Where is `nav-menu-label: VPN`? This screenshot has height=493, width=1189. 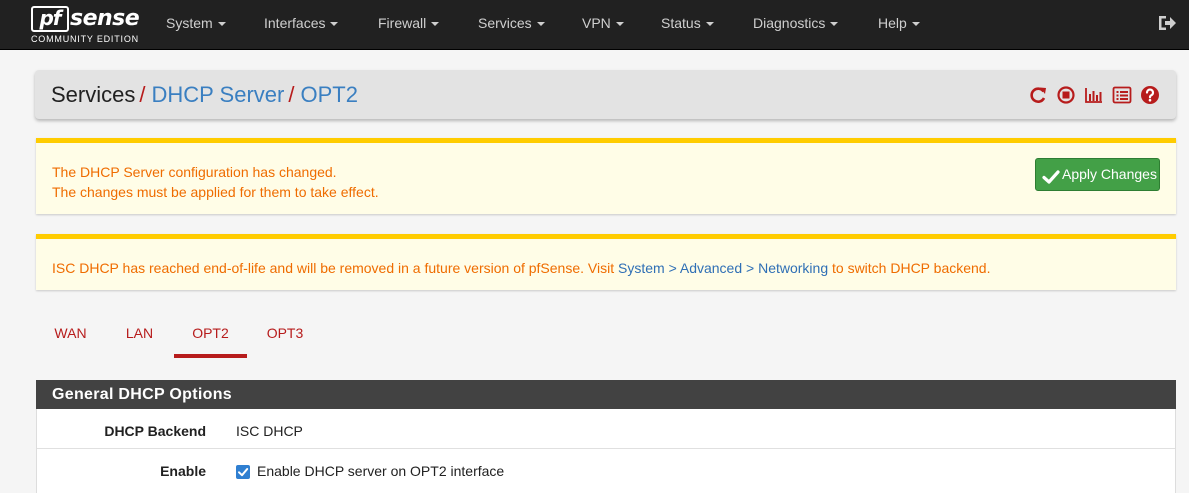 nav-menu-label: VPN is located at coordinates (596, 23).